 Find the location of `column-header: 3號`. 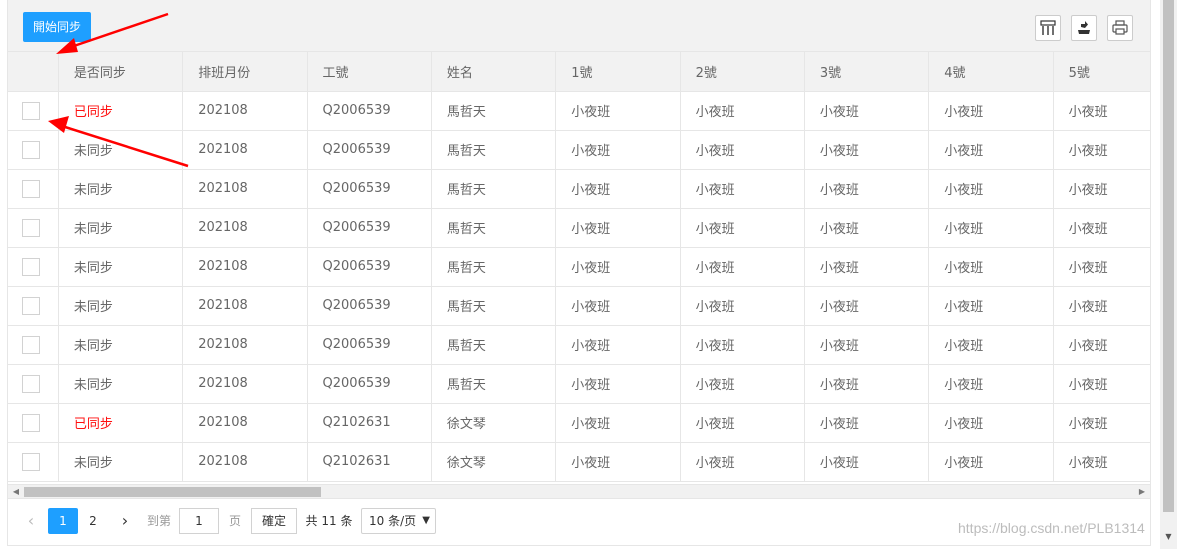

column-header: 3號 is located at coordinates (867, 72).